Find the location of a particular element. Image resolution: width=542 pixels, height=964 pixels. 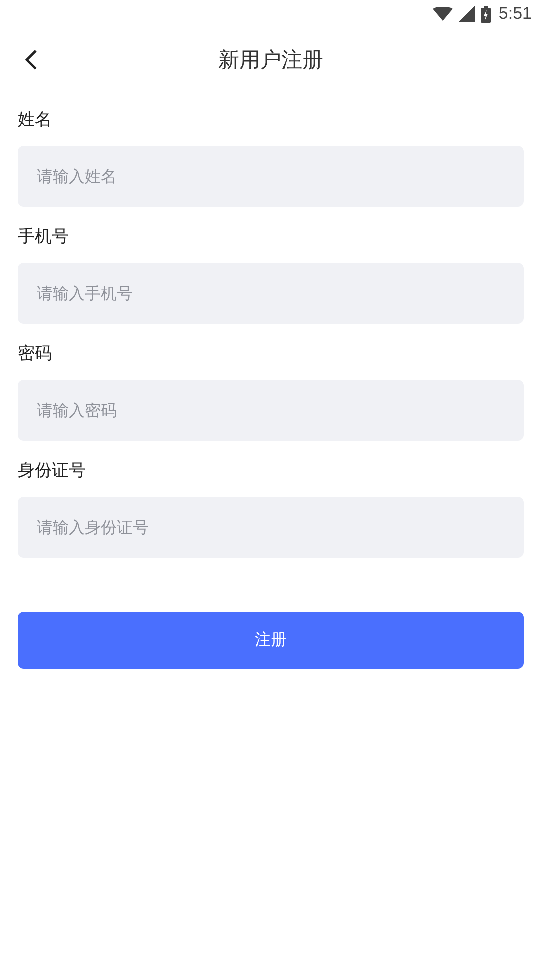

field-label: 密码 is located at coordinates (35, 354).